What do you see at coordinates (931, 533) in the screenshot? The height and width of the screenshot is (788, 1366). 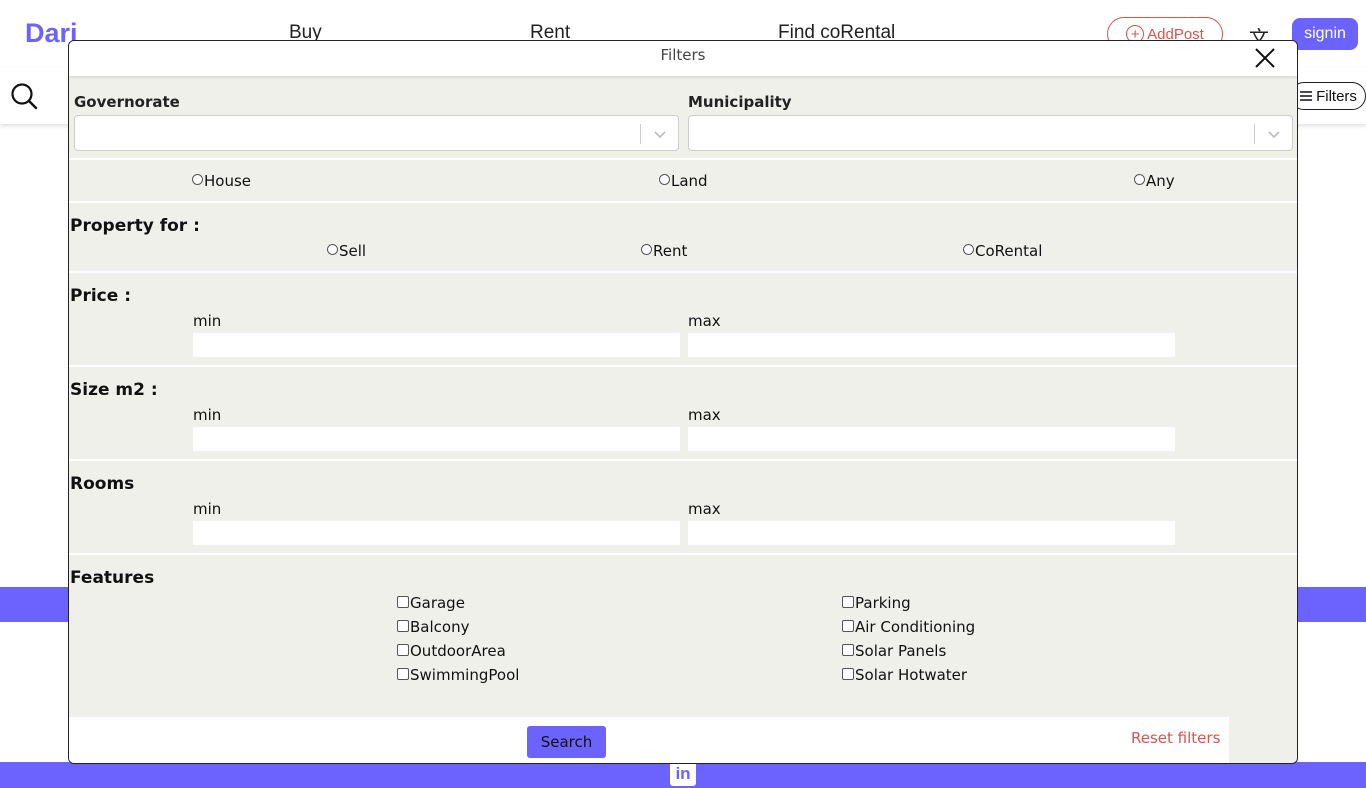 I see `rooms-max-input` at bounding box center [931, 533].